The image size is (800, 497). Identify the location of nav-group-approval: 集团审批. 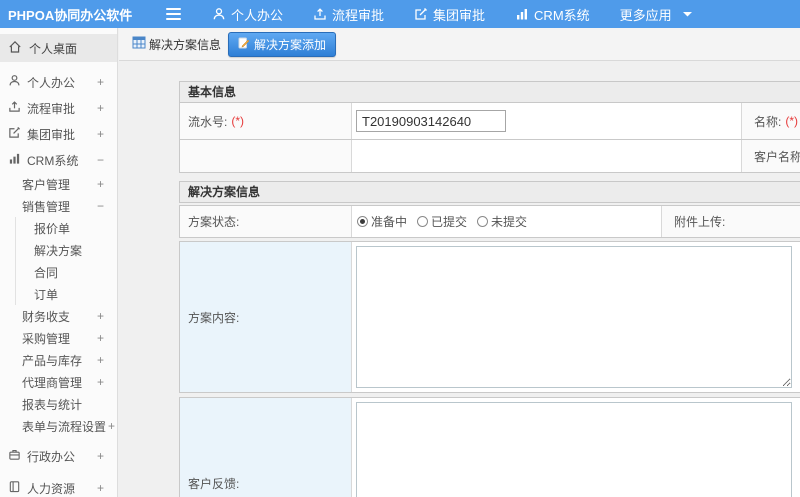
(449, 14).